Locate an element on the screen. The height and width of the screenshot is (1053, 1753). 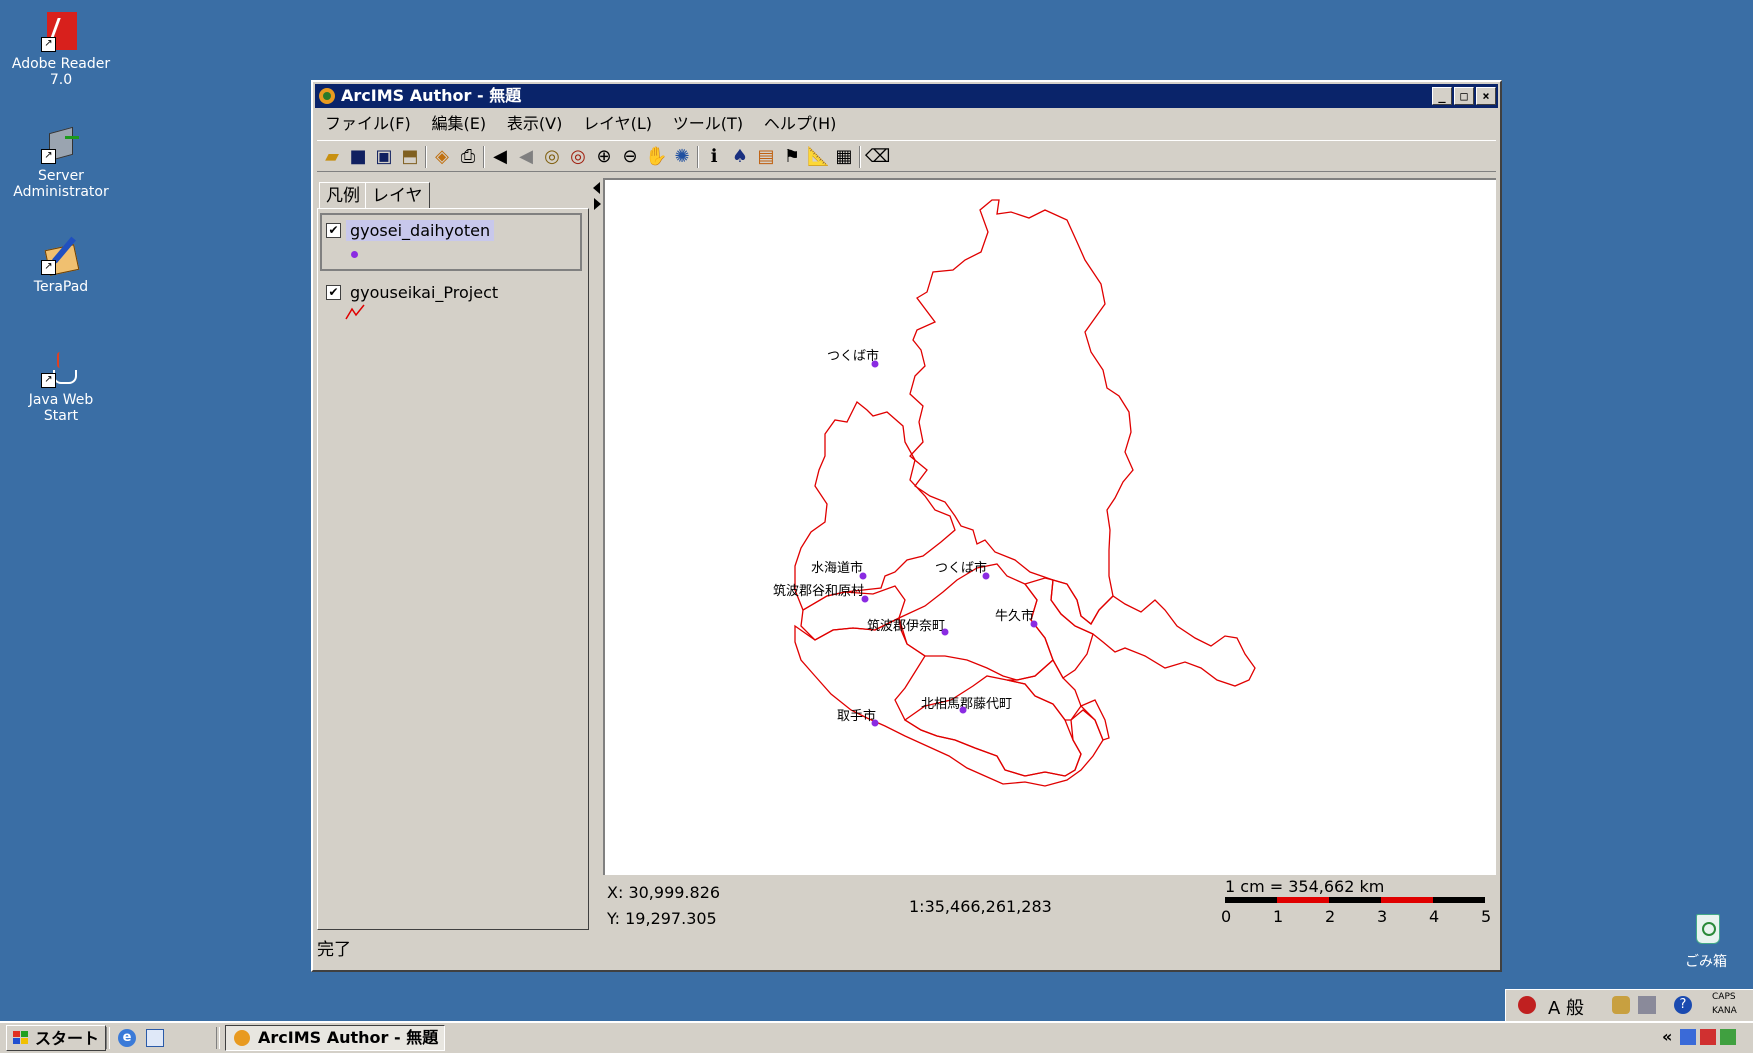
java-icon: ↗ is located at coordinates (61, 368).